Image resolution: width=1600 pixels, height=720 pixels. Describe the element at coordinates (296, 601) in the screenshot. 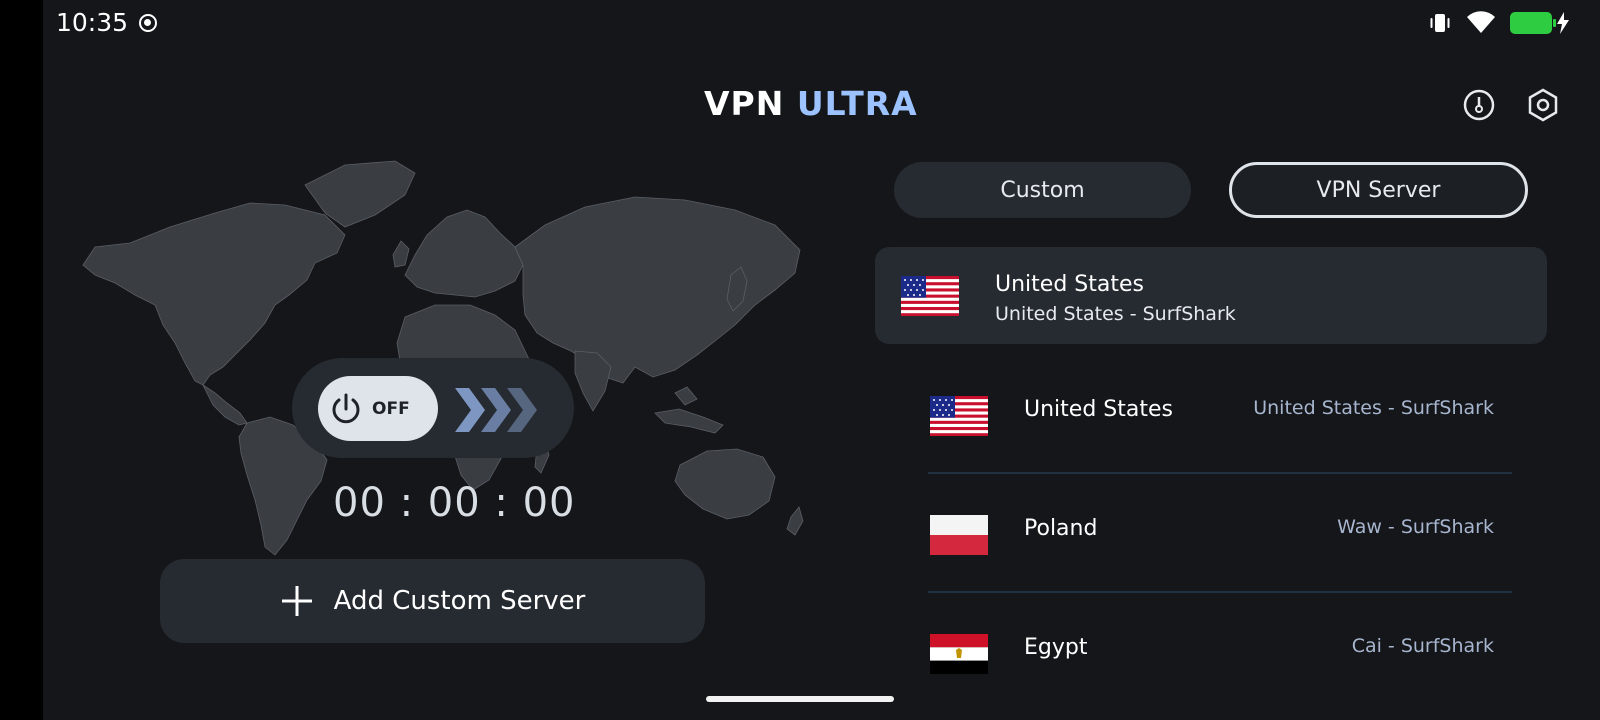

I see `plus-icon` at that location.